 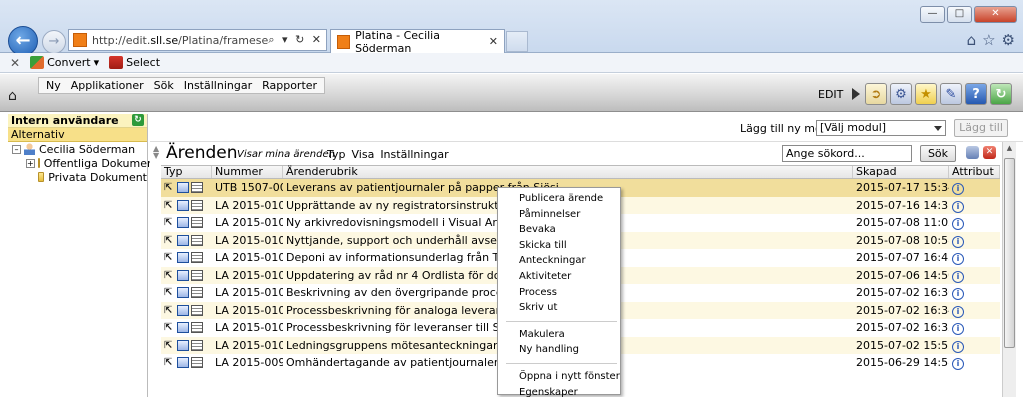 I want to click on row-nummer: UTB 1507-0046, so click(x=249, y=187).